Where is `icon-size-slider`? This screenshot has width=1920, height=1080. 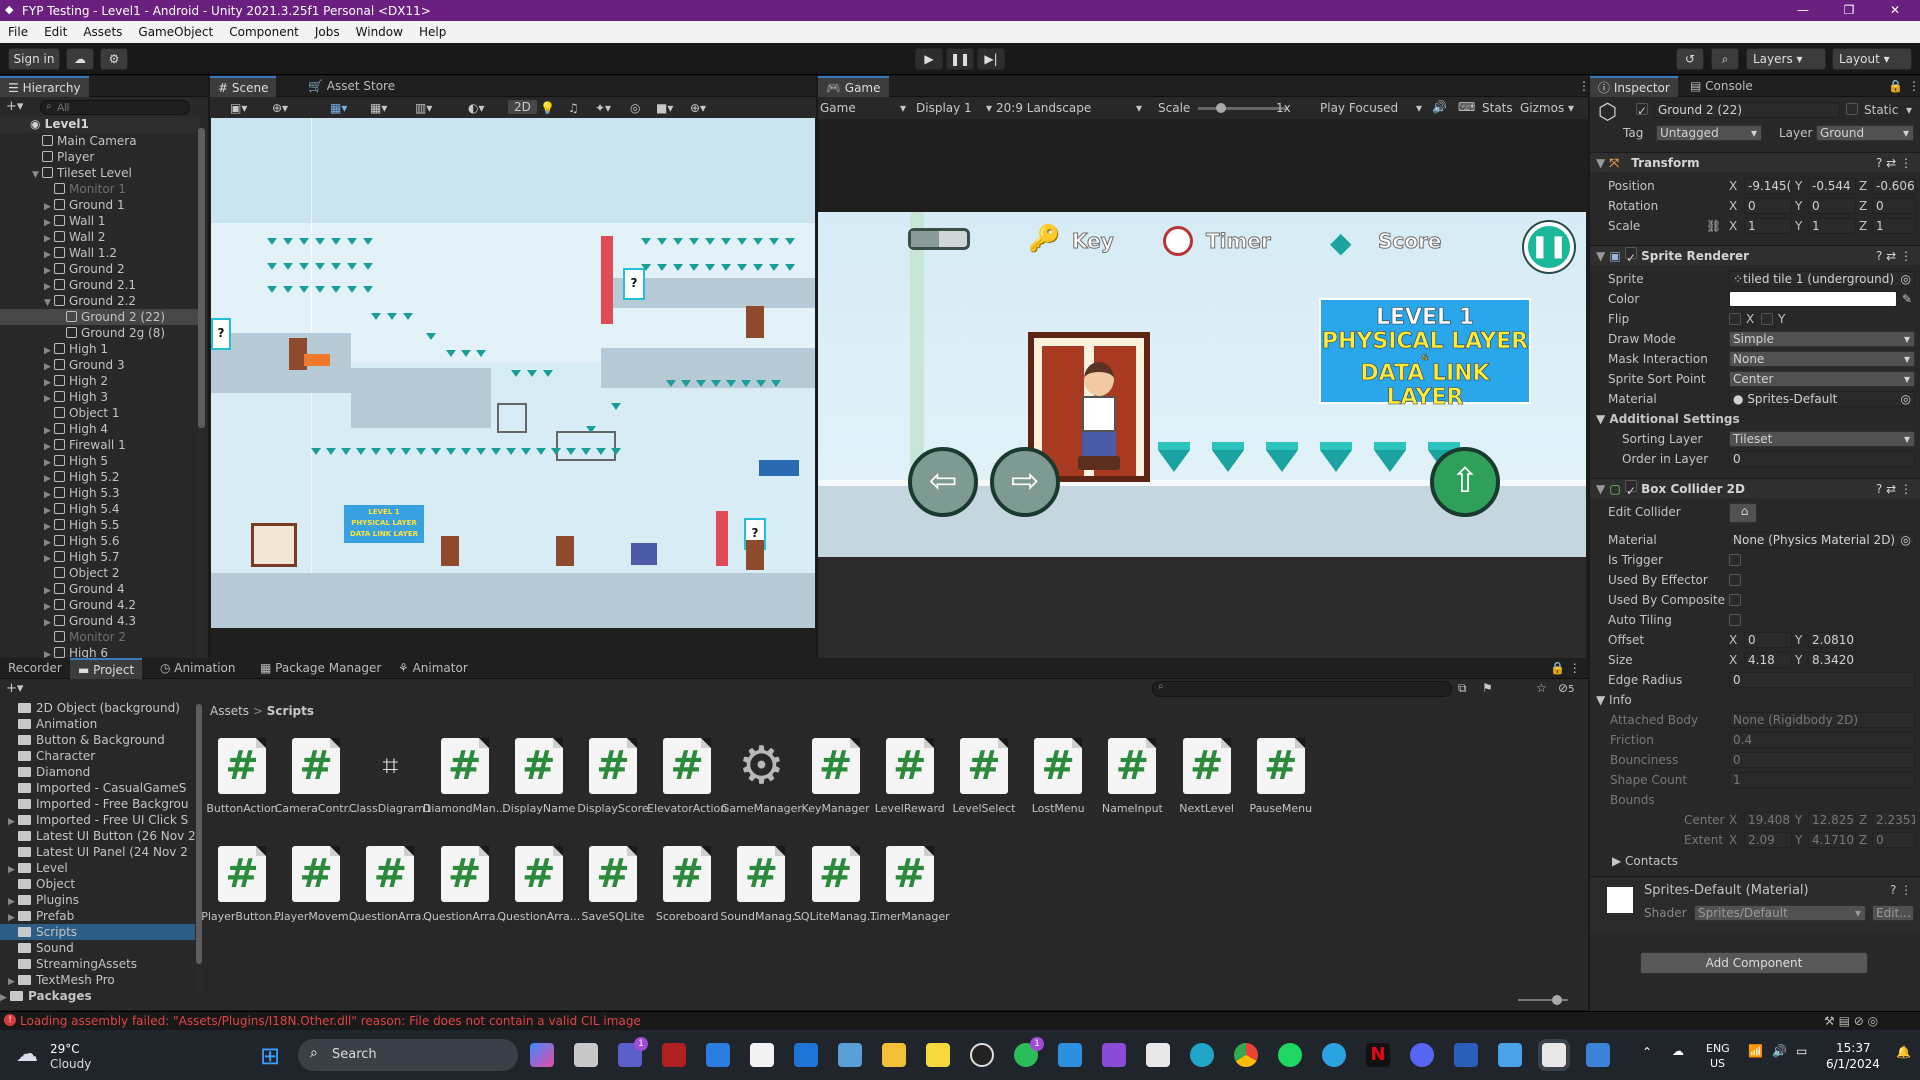 icon-size-slider is located at coordinates (1543, 1000).